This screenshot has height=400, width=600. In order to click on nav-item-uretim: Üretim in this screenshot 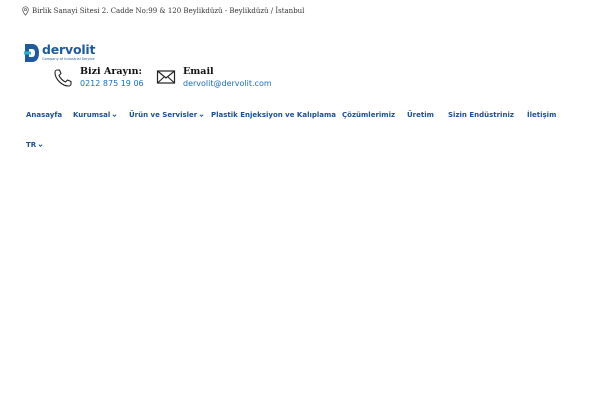, I will do `click(420, 115)`.